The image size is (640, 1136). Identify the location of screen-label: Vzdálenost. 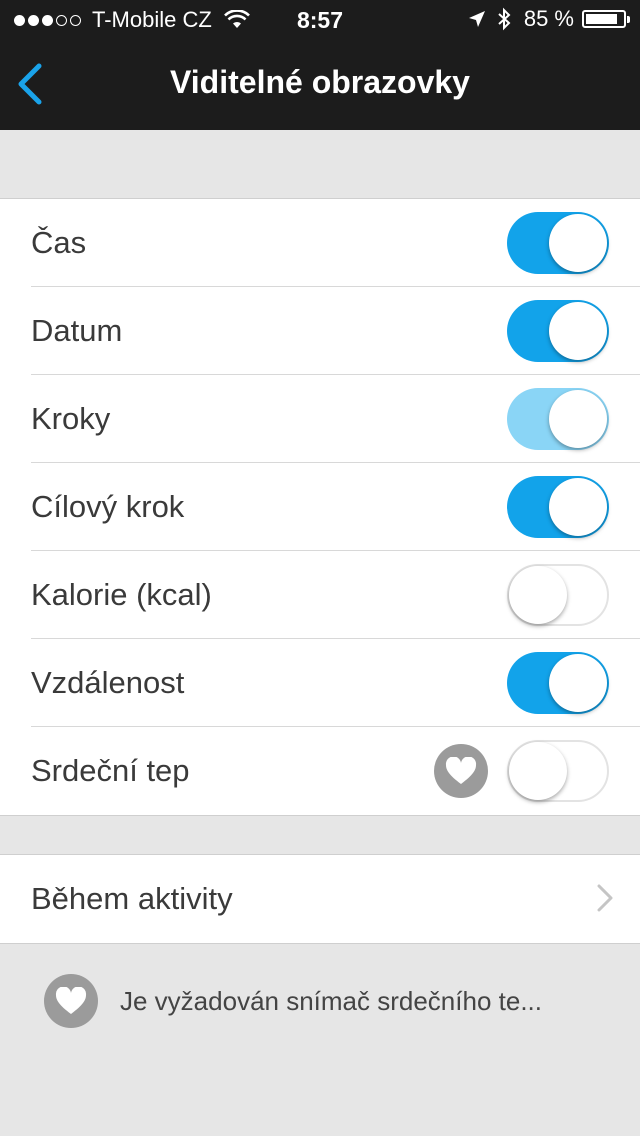
(108, 682).